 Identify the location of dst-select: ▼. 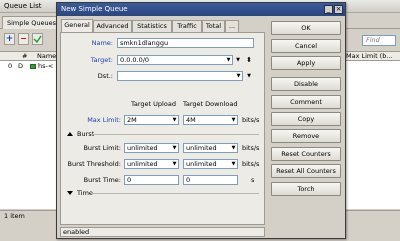
(180, 76).